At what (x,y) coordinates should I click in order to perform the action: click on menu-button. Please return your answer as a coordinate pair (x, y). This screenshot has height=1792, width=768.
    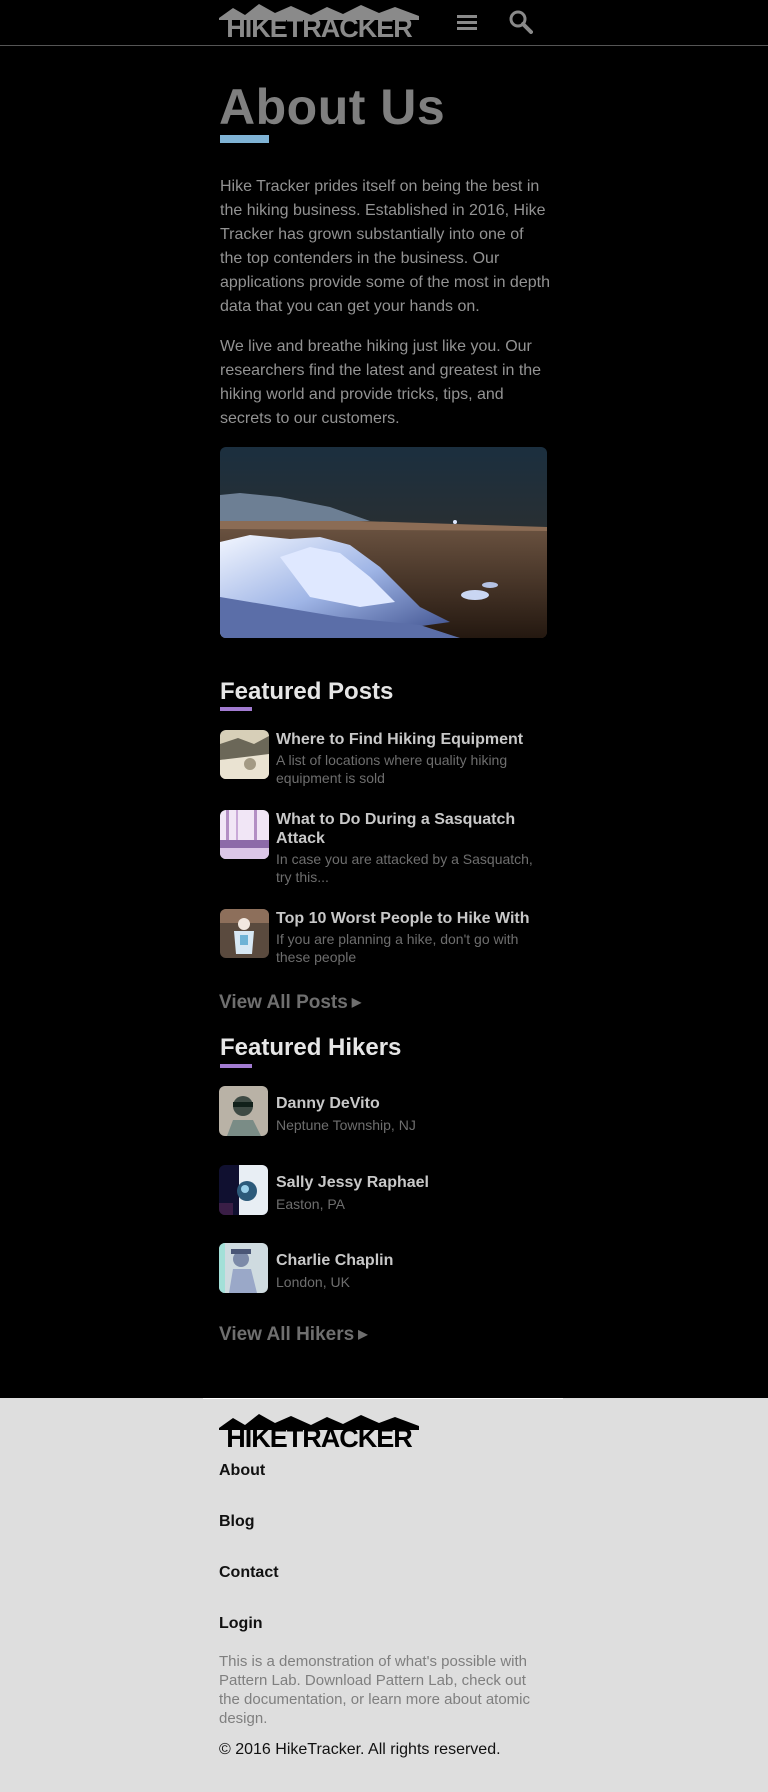
    Looking at the image, I should click on (467, 23).